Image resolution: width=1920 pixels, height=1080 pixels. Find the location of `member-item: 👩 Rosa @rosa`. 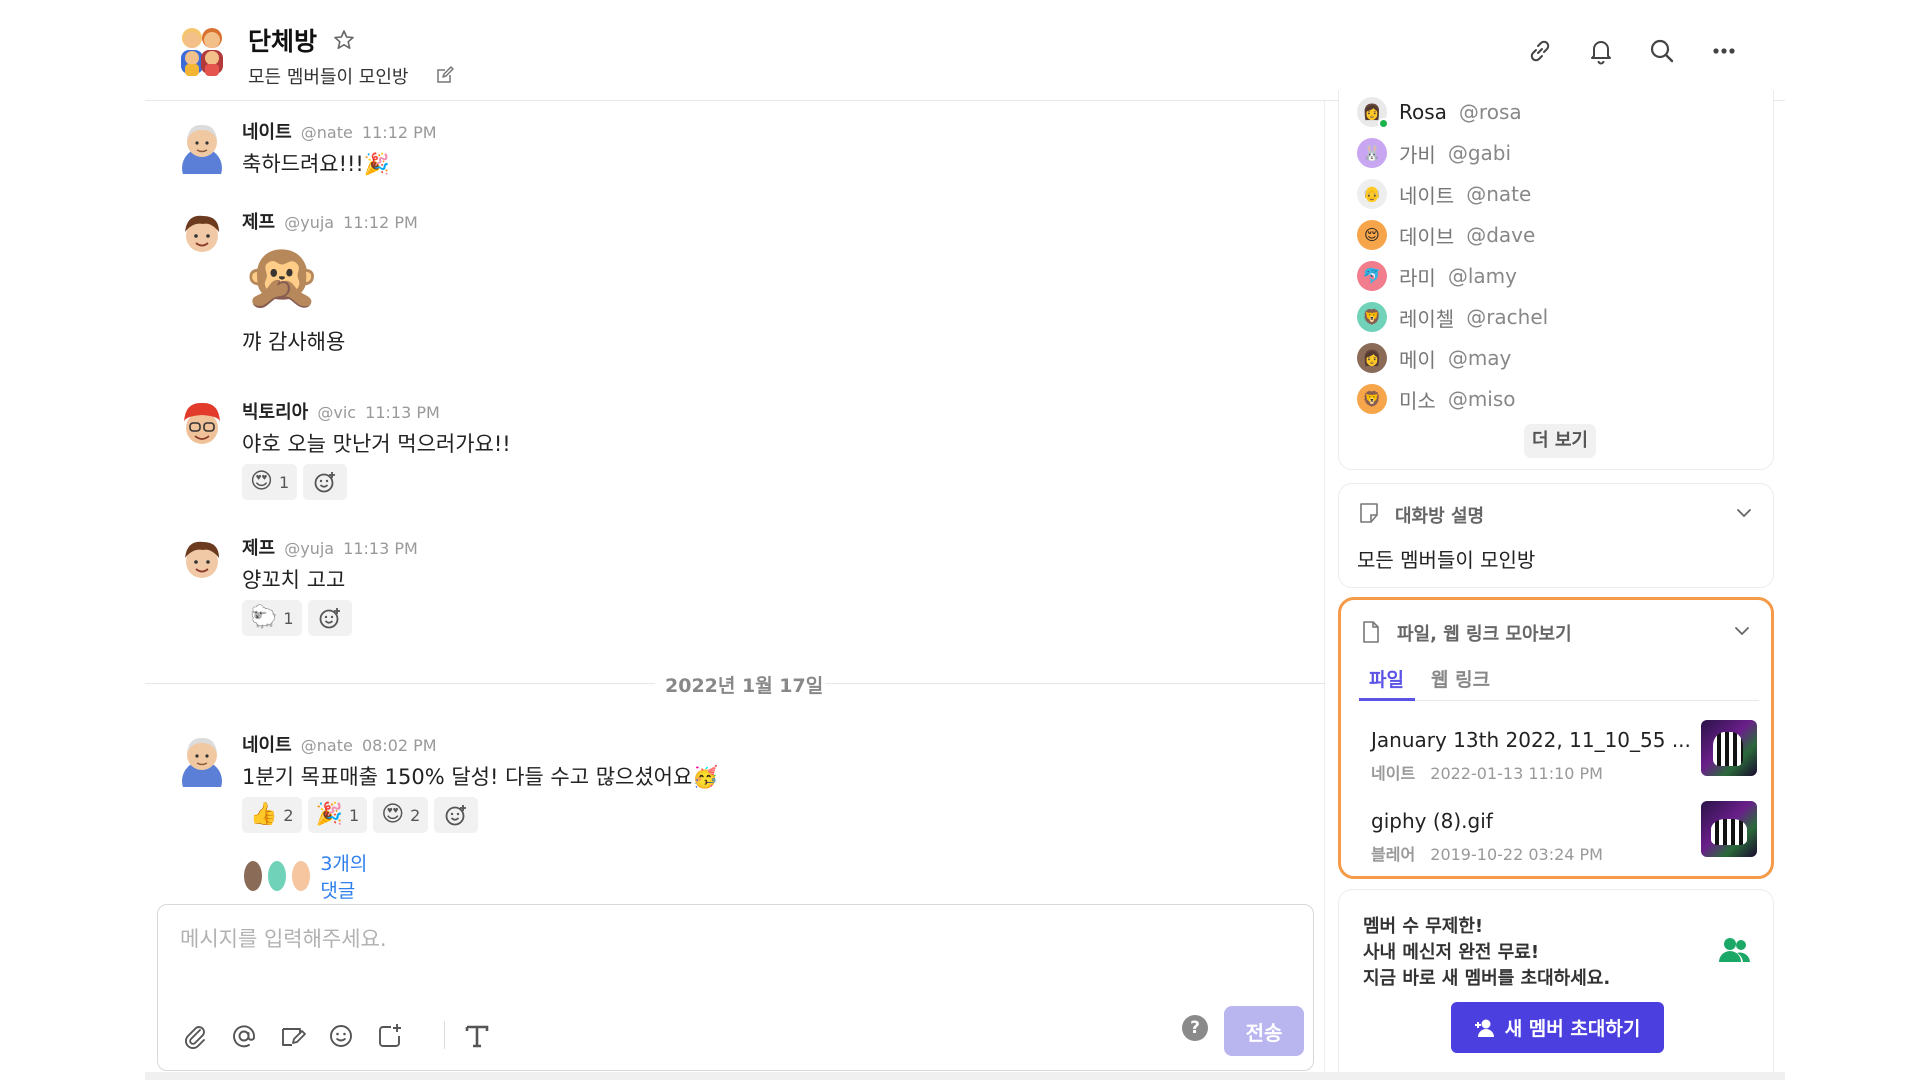

member-item: 👩 Rosa @rosa is located at coordinates (1439, 112).